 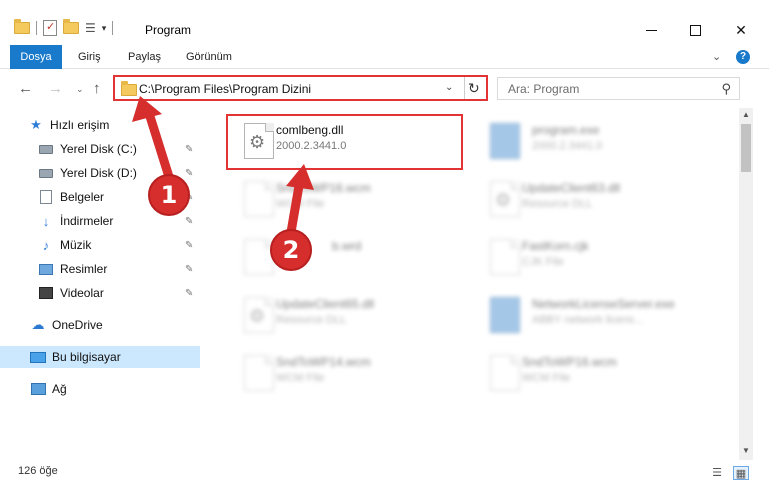 I want to click on cloud-icon: ☁, so click(x=38, y=324).